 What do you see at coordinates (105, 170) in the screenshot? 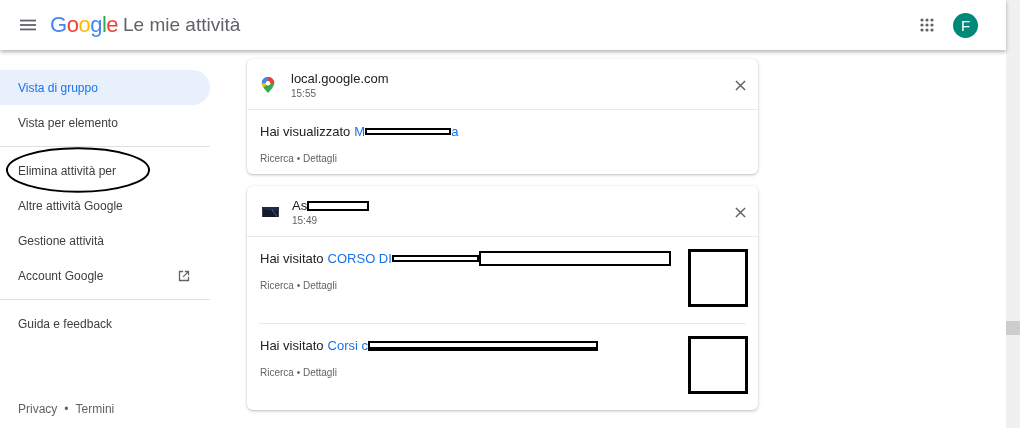
I see `sidebar-item: Elimina attività per` at bounding box center [105, 170].